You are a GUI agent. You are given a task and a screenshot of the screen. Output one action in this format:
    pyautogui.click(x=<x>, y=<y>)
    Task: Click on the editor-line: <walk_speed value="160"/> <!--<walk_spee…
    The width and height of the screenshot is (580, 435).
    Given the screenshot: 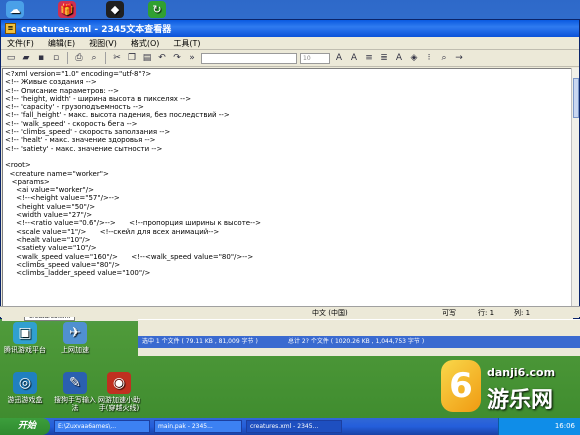 What is the action you would take?
    pyautogui.click(x=129, y=256)
    